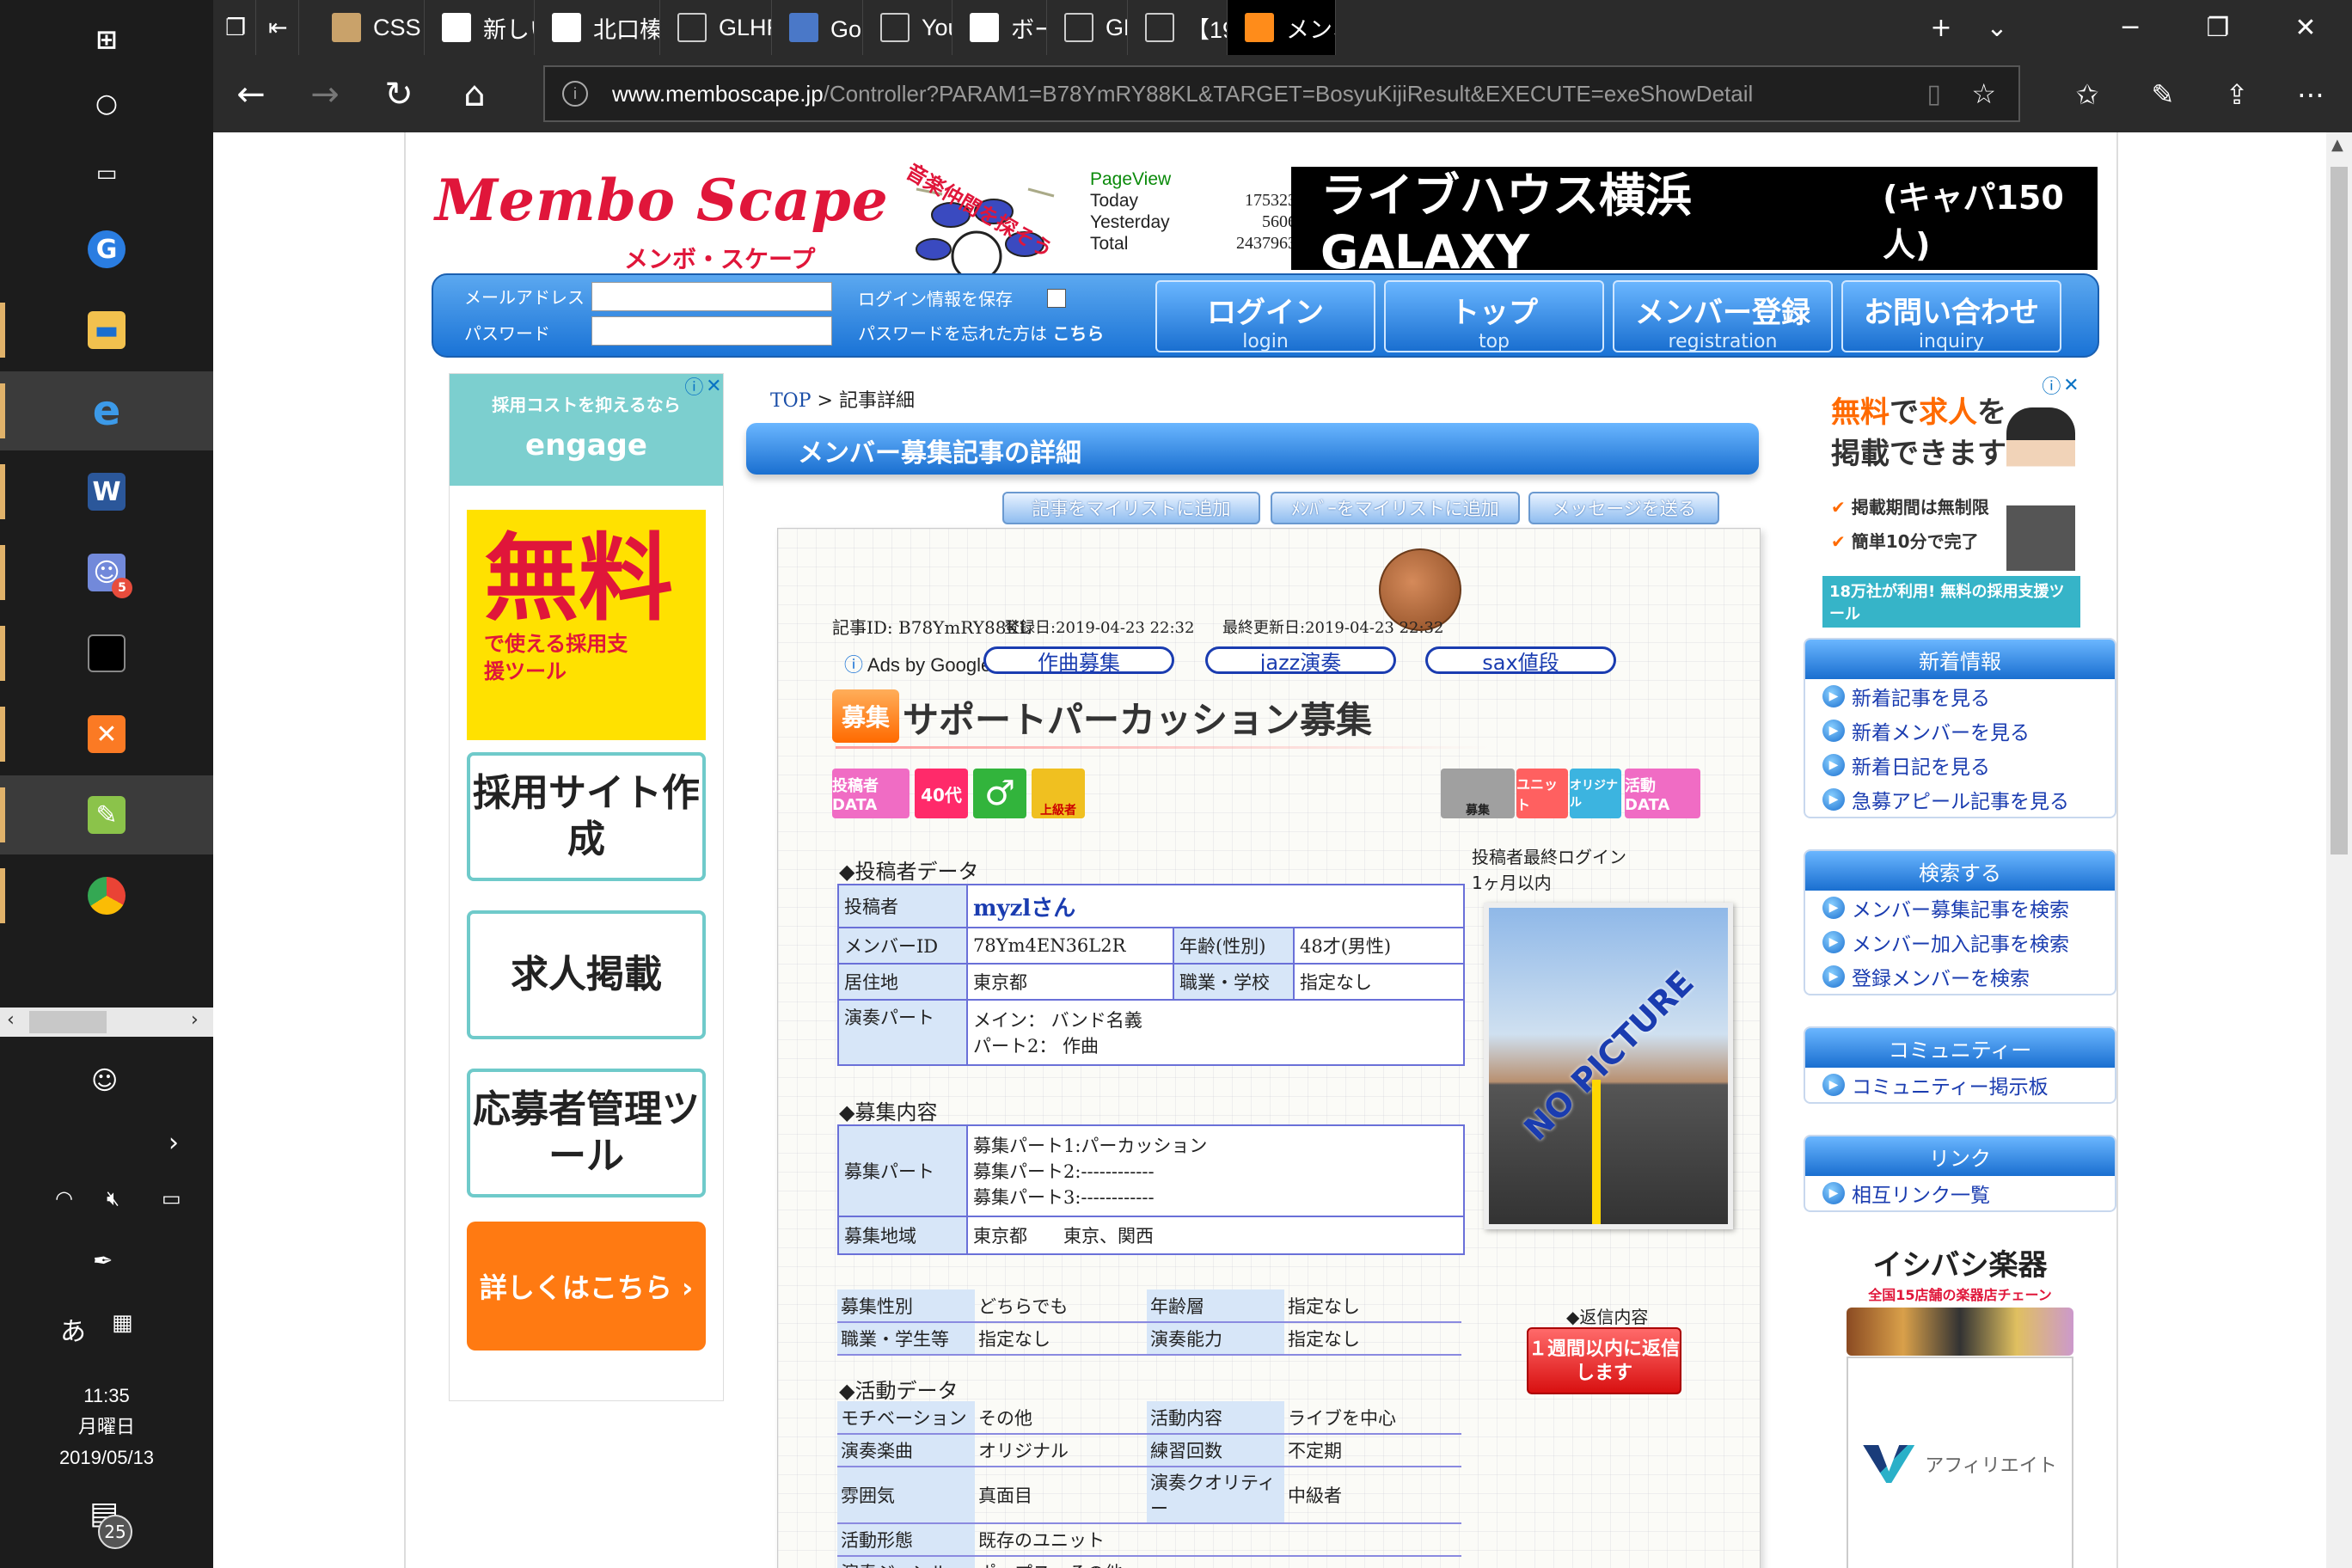 The image size is (2352, 1568). Describe the element at coordinates (171, 1198) in the screenshot. I see `battery-icon: ▭` at that location.